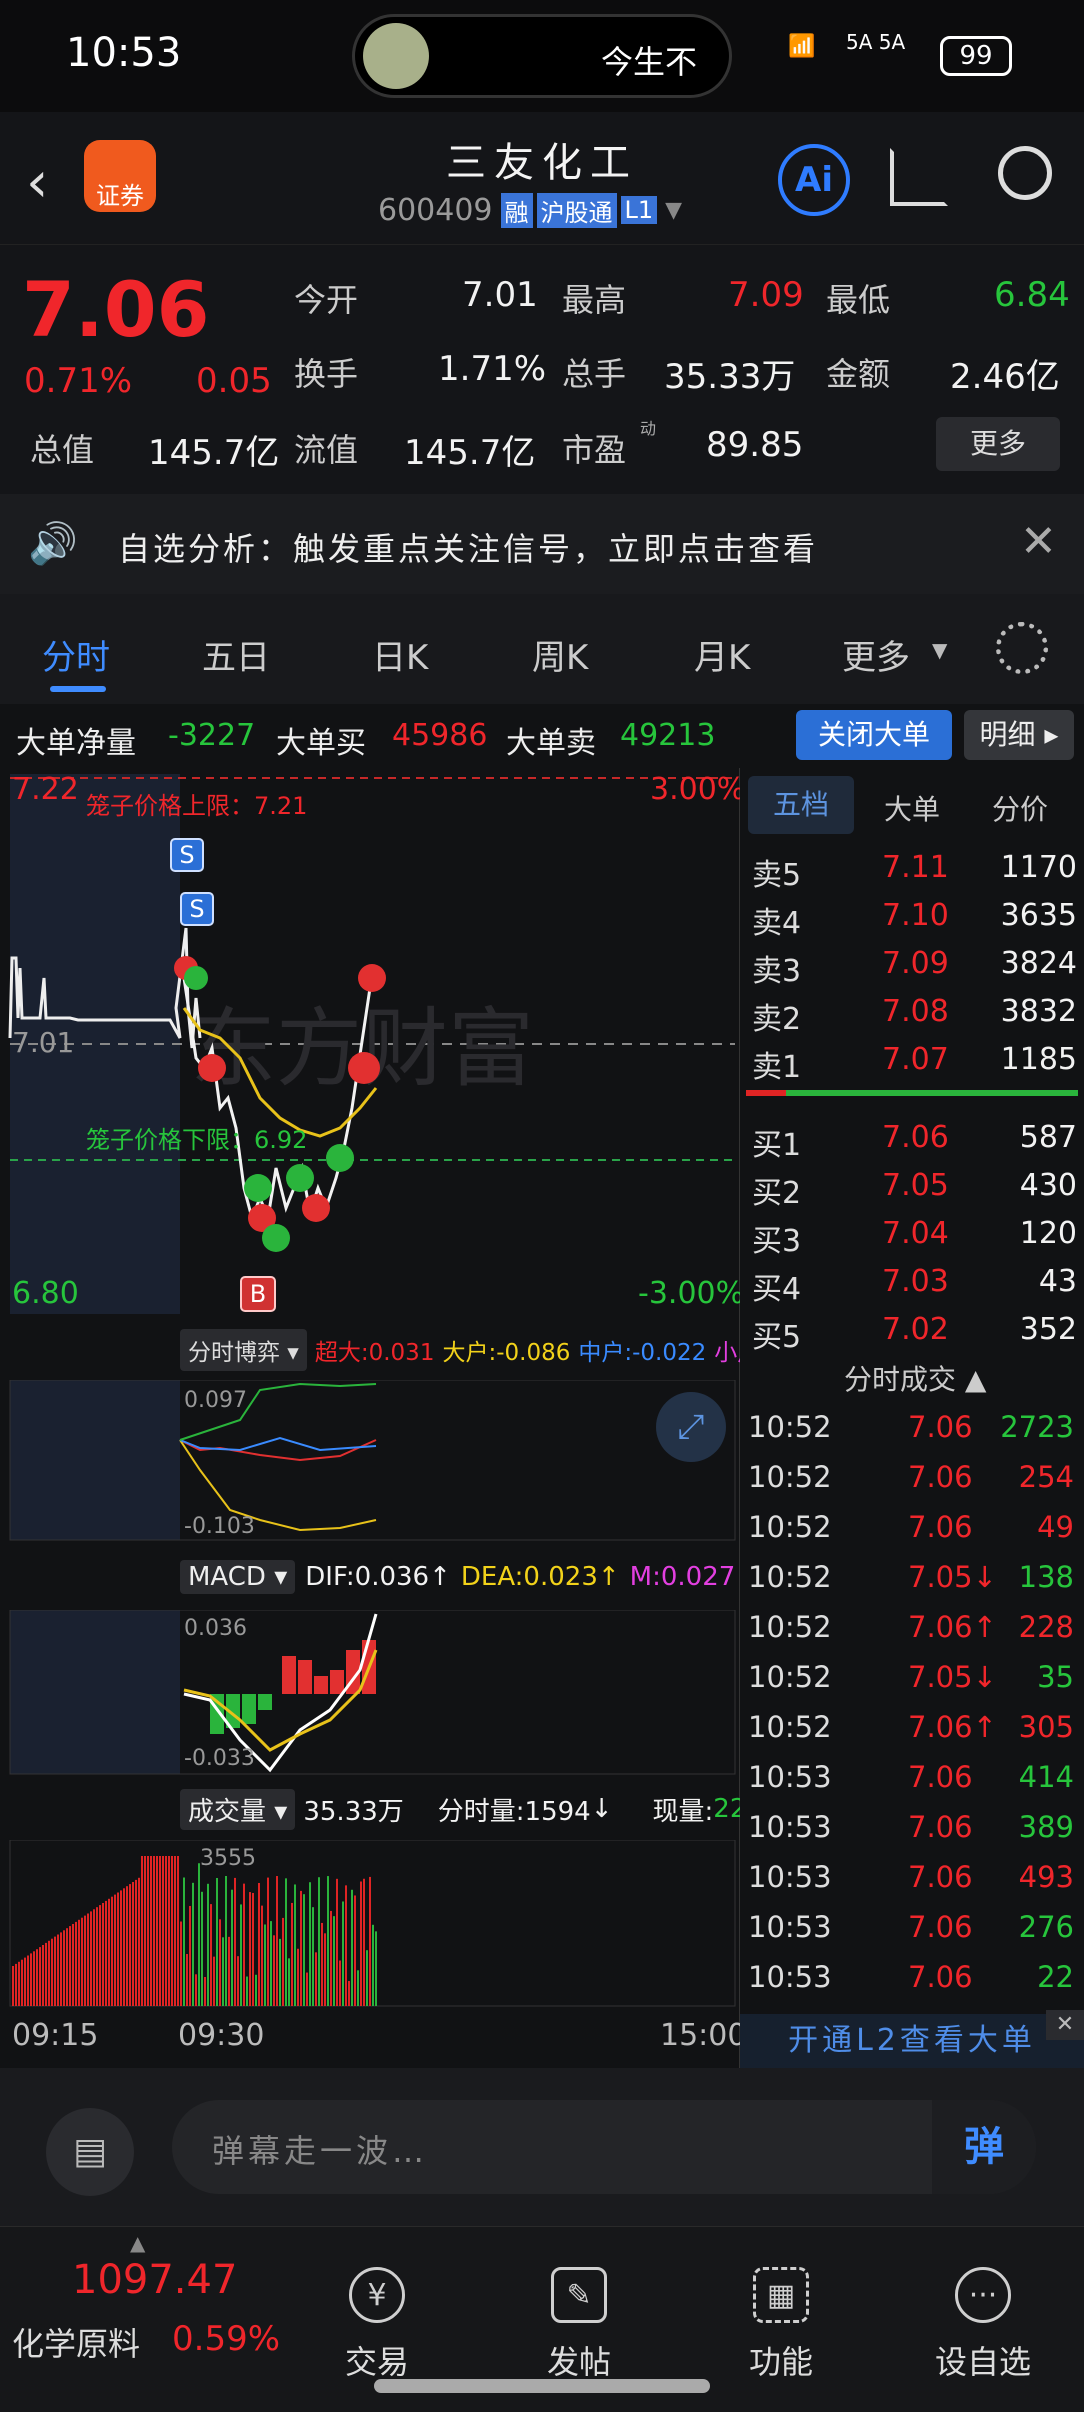 The image size is (1084, 2412). I want to click on stock-code-line: 600409 融 沪股通 L1 ▼, so click(530, 210).